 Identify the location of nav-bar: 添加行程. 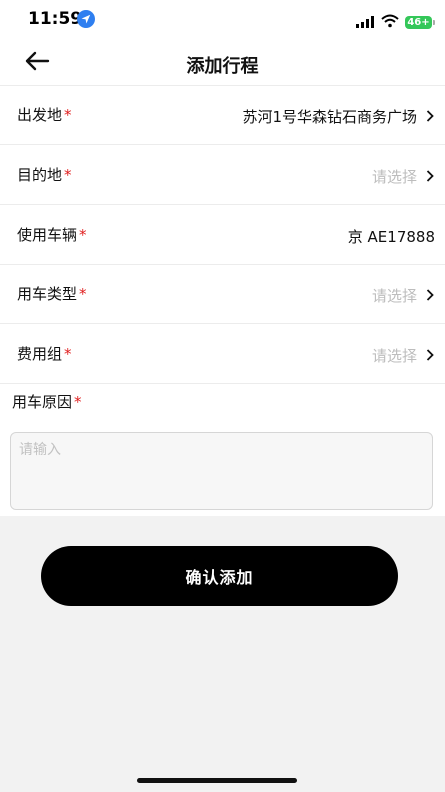
(222, 63).